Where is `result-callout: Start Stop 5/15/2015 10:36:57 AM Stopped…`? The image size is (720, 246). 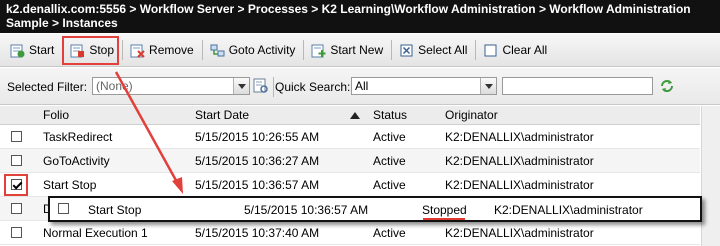 result-callout: Start Stop 5/15/2015 10:36:57 AM Stopped… is located at coordinates (375, 209).